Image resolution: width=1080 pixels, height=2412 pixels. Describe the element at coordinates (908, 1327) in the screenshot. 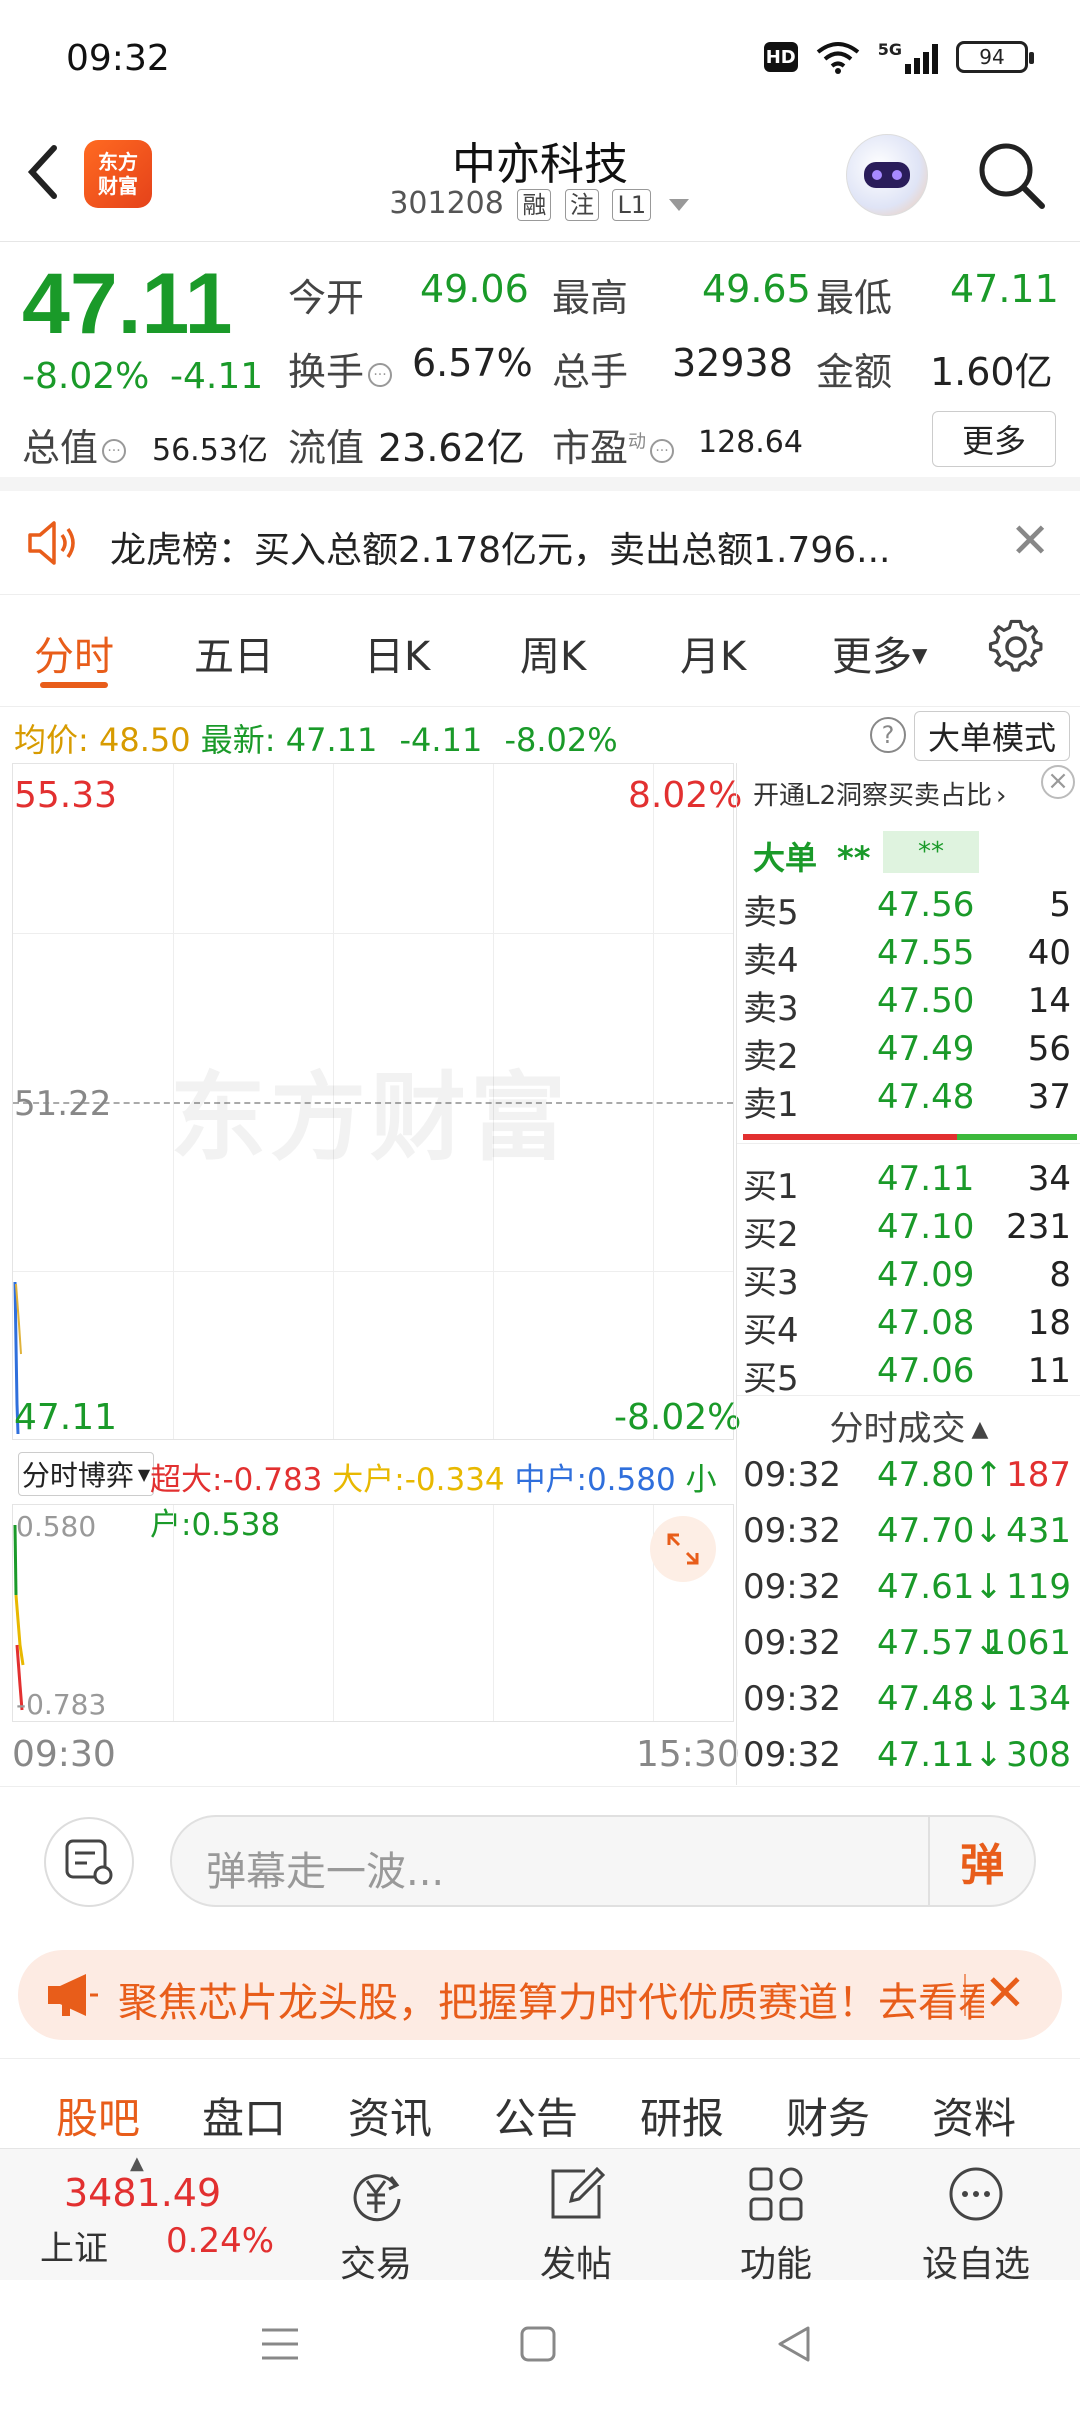

I see `bid-row: 买4 47.08 18` at that location.